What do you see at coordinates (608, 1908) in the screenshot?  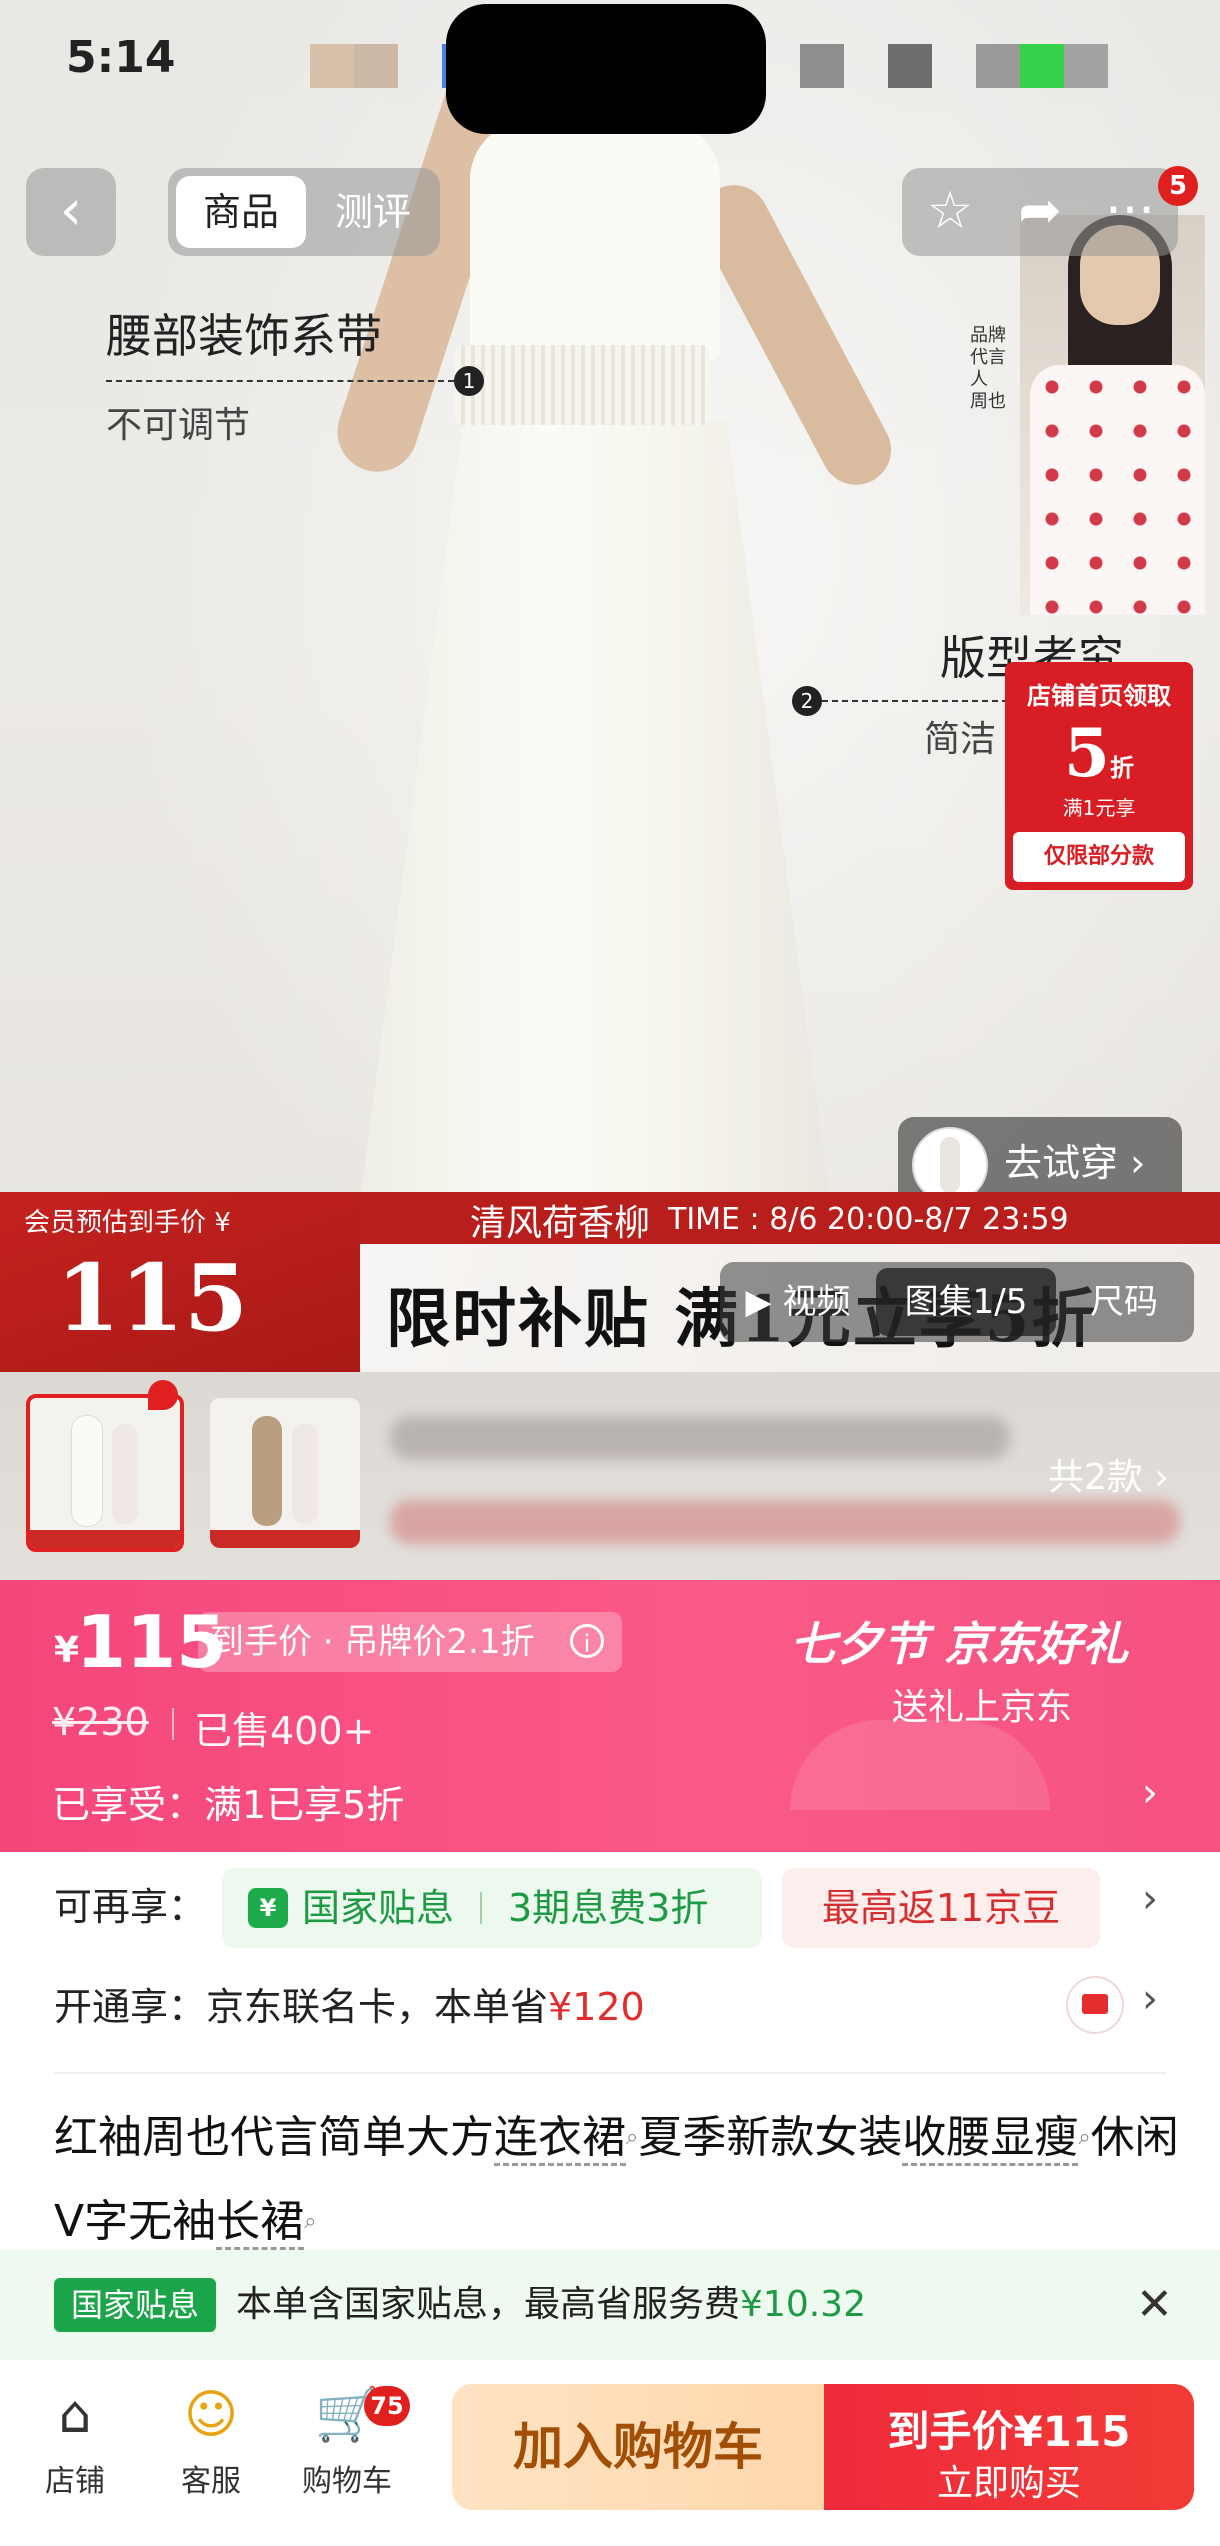 I see `installment-label: 3期息费3折` at bounding box center [608, 1908].